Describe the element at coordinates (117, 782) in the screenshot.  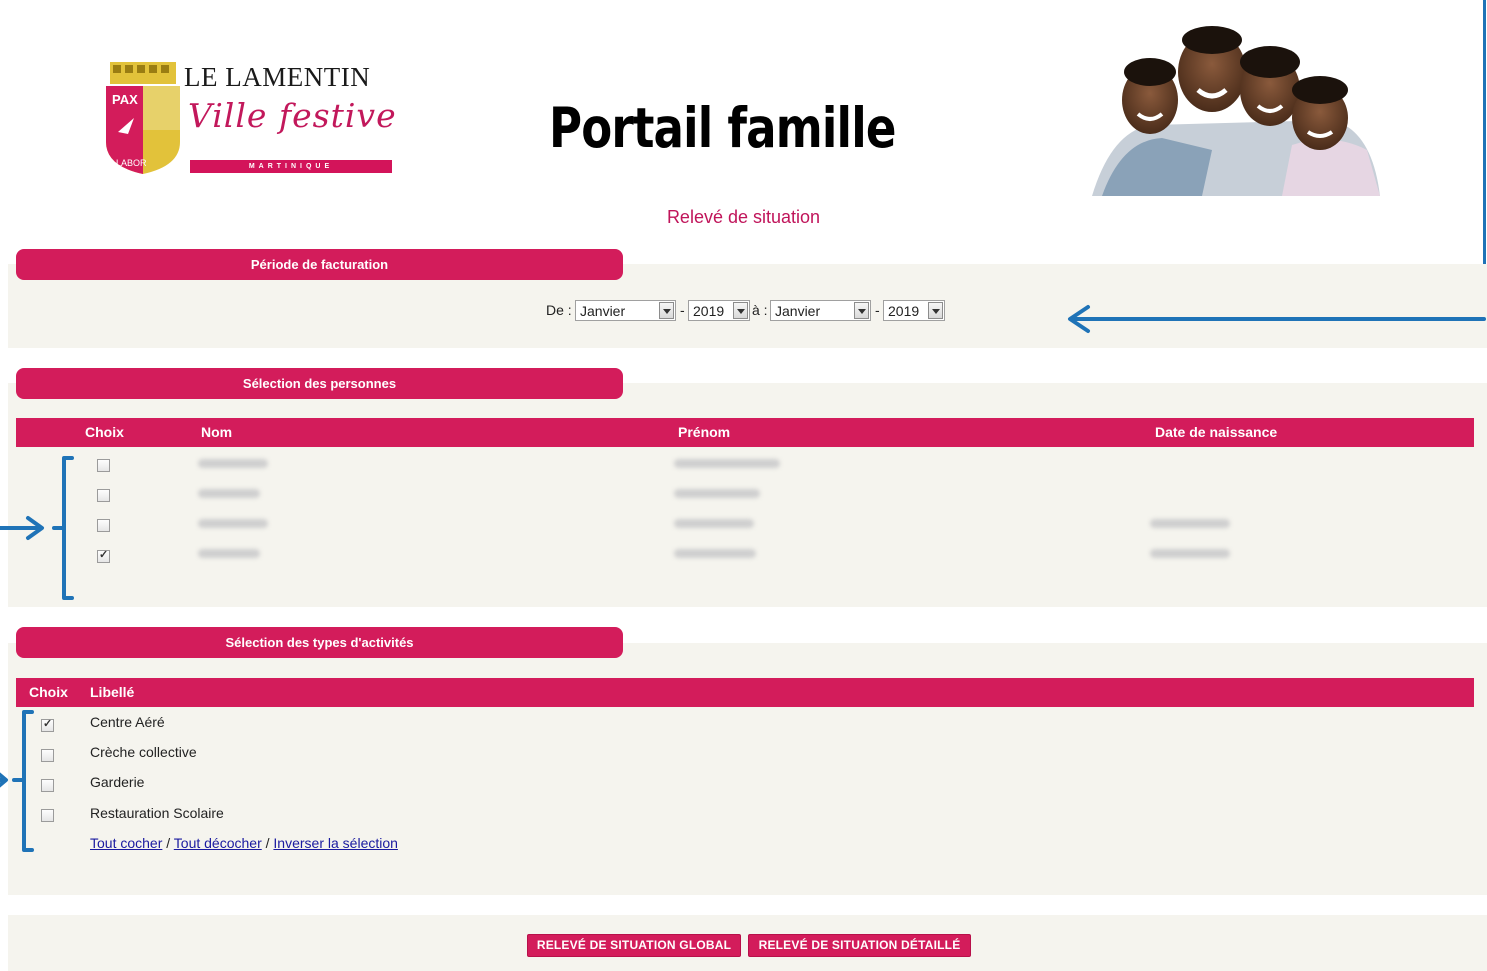
I see `activity-label: Garderie` at that location.